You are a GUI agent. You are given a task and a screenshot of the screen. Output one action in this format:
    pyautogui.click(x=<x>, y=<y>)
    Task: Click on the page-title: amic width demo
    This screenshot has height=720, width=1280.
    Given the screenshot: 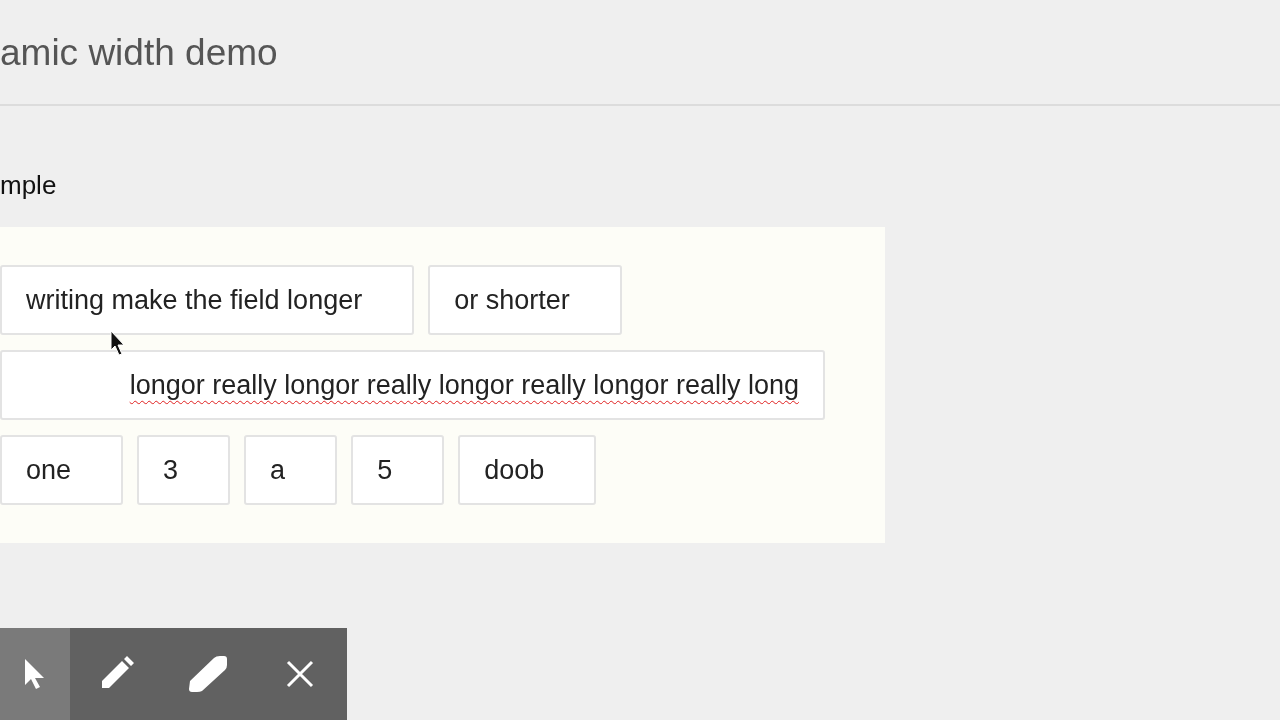 What is the action you would take?
    pyautogui.click(x=139, y=52)
    